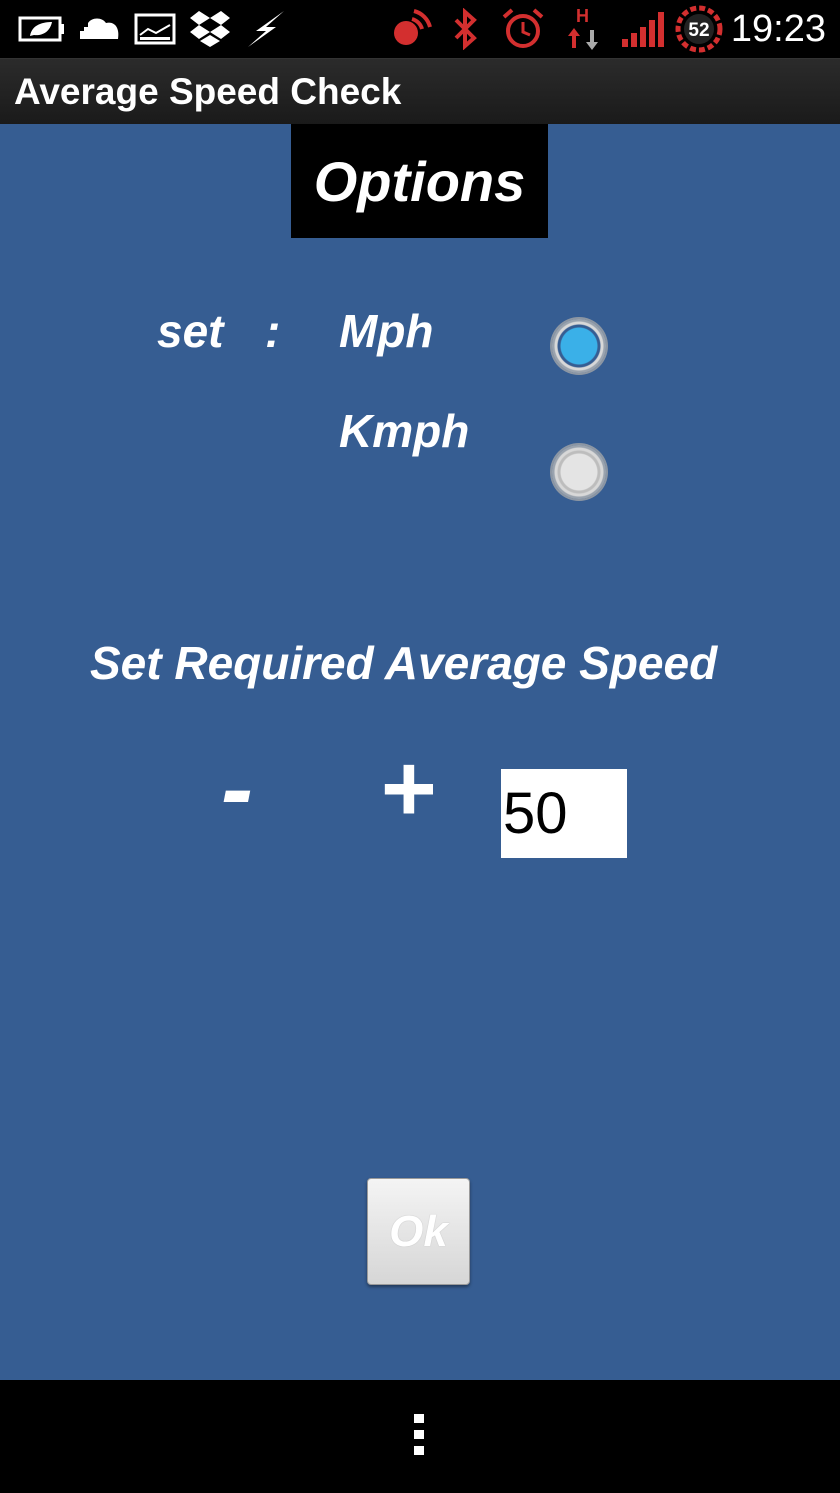  What do you see at coordinates (190, 331) in the screenshot?
I see `set-label: set` at bounding box center [190, 331].